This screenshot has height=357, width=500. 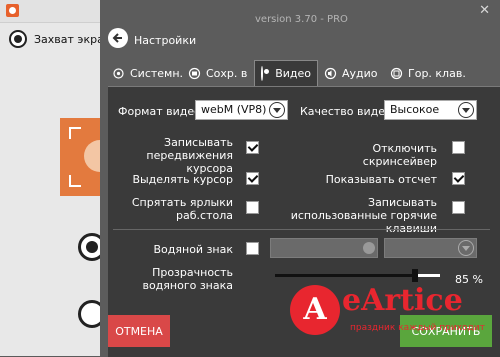 I want to click on show-countdown-checkbox, so click(x=458, y=178).